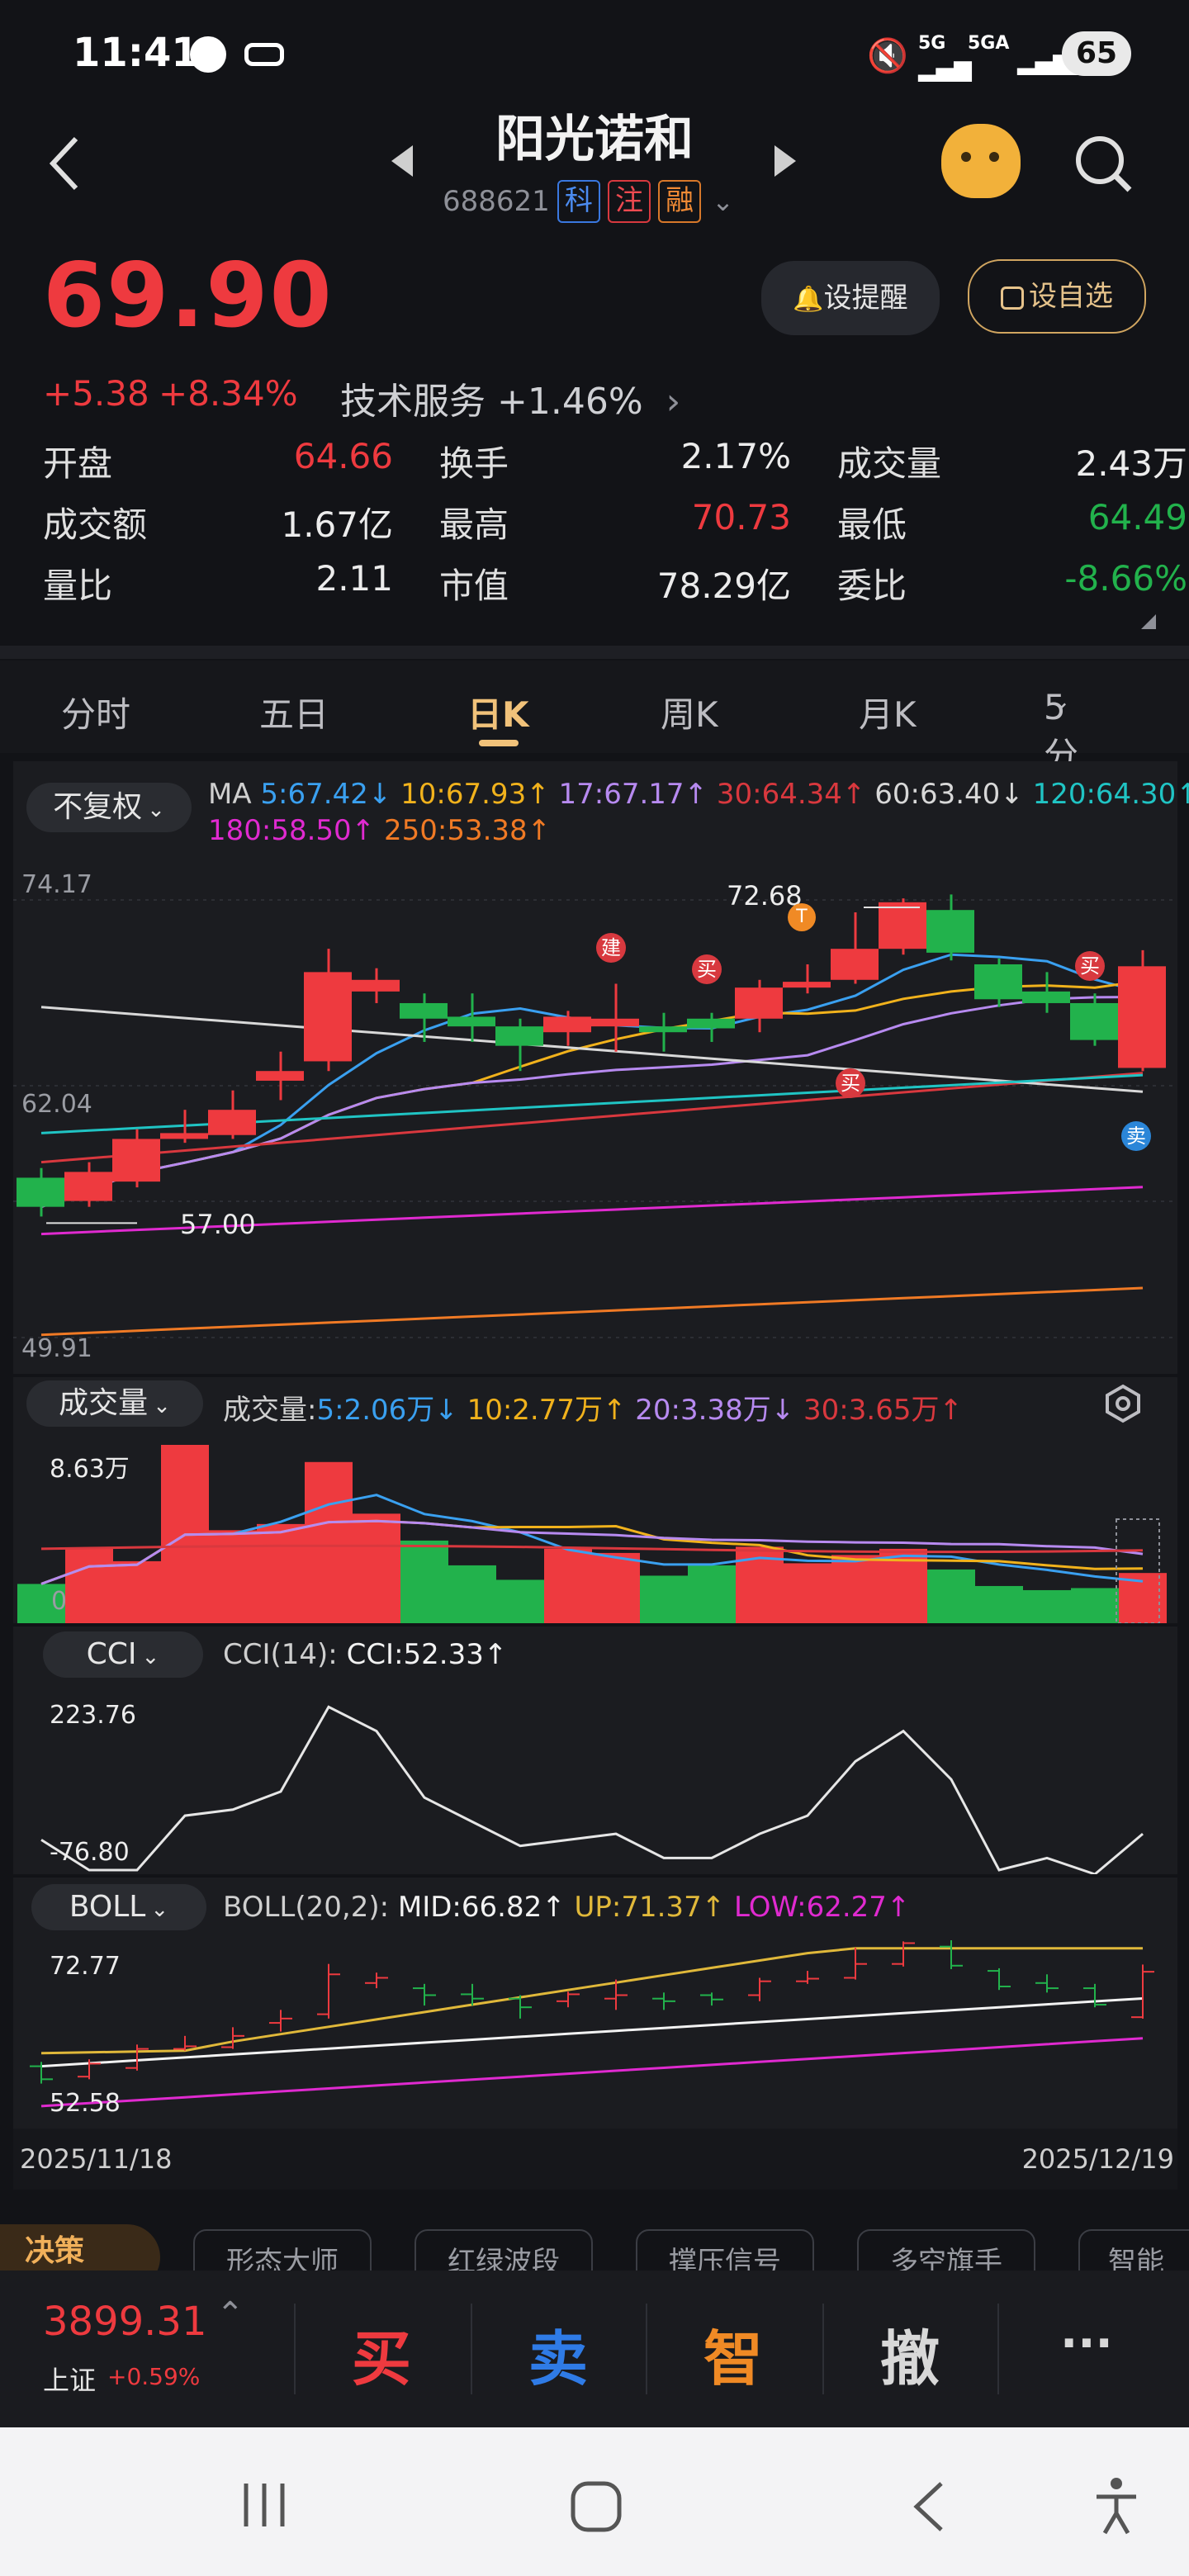  I want to click on ma120-line, so click(592, 1103).